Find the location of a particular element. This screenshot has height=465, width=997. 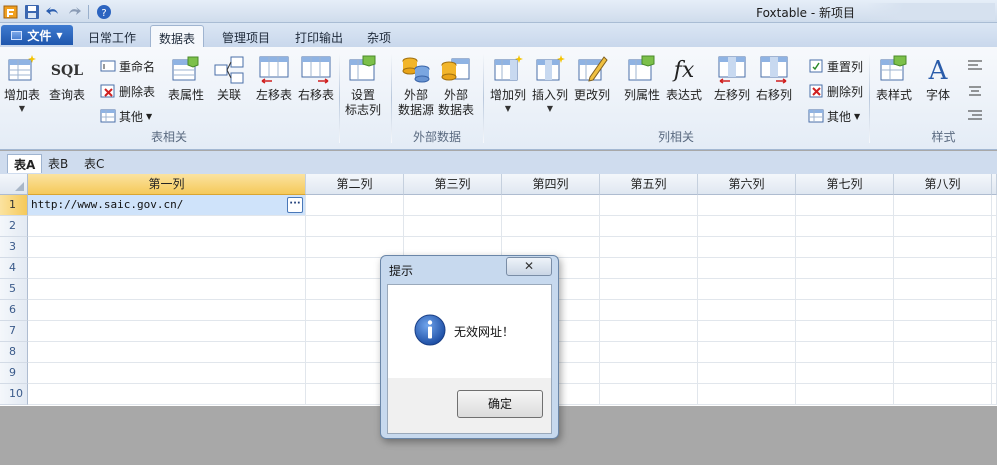

dialog-close-button: ✕ is located at coordinates (529, 266).